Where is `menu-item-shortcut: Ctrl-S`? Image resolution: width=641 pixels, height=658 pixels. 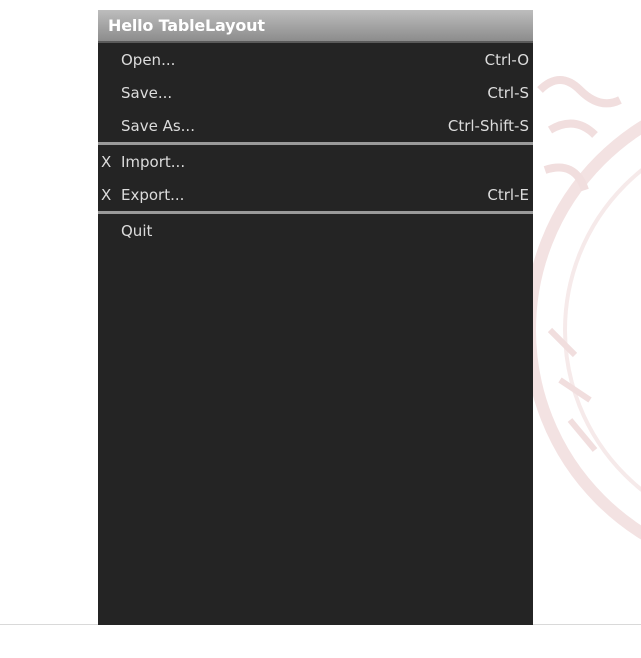
menu-item-shortcut: Ctrl-S is located at coordinates (508, 92).